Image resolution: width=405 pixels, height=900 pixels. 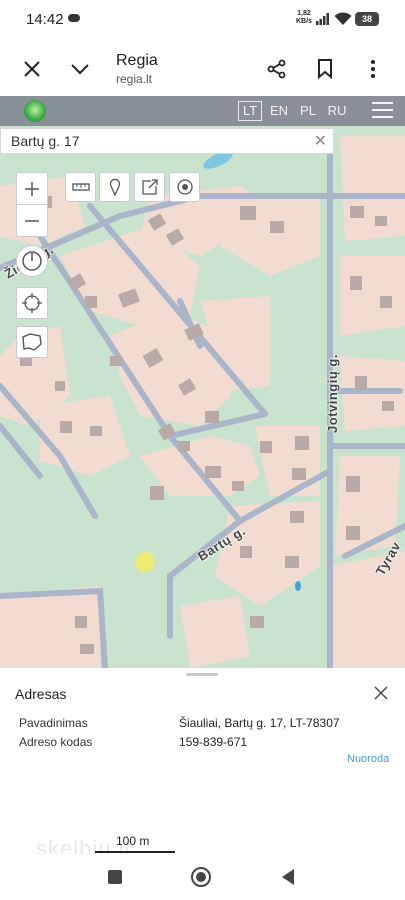 What do you see at coordinates (115, 877) in the screenshot?
I see `recents-button` at bounding box center [115, 877].